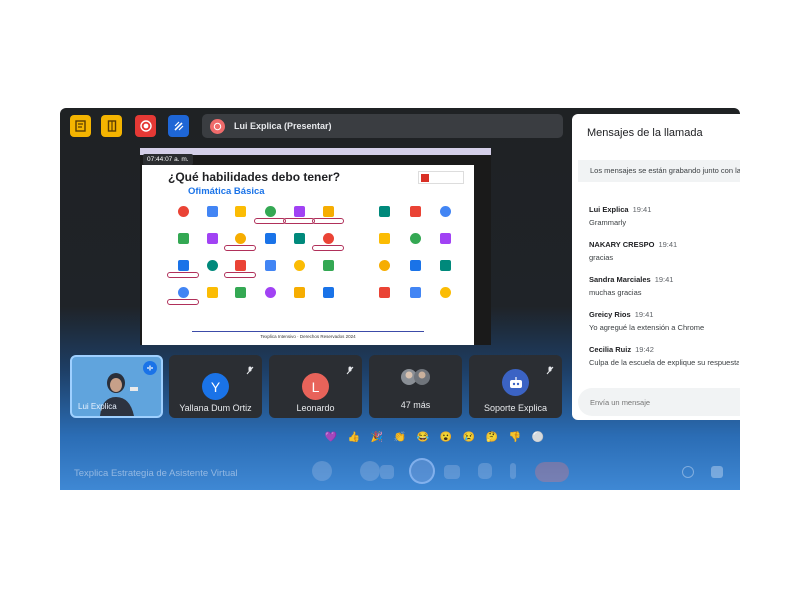  Describe the element at coordinates (717, 472) in the screenshot. I see `people-icon` at that location.